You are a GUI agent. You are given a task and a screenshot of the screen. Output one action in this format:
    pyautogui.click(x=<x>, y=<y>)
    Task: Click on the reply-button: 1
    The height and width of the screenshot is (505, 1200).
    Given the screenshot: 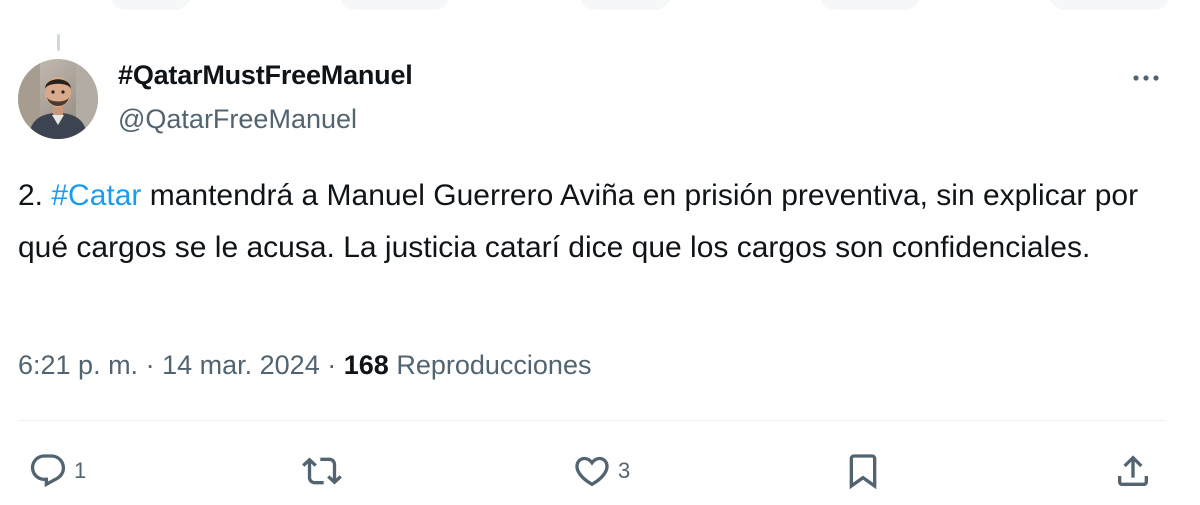 What is the action you would take?
    pyautogui.click(x=57, y=471)
    